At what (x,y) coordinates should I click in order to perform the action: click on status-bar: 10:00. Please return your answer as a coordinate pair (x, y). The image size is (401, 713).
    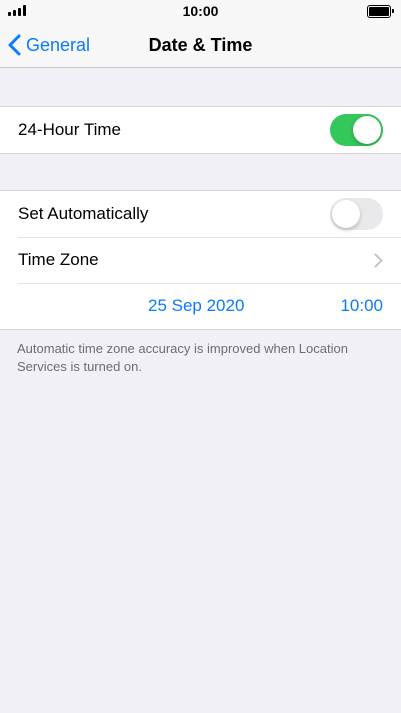
    Looking at the image, I should click on (200, 11).